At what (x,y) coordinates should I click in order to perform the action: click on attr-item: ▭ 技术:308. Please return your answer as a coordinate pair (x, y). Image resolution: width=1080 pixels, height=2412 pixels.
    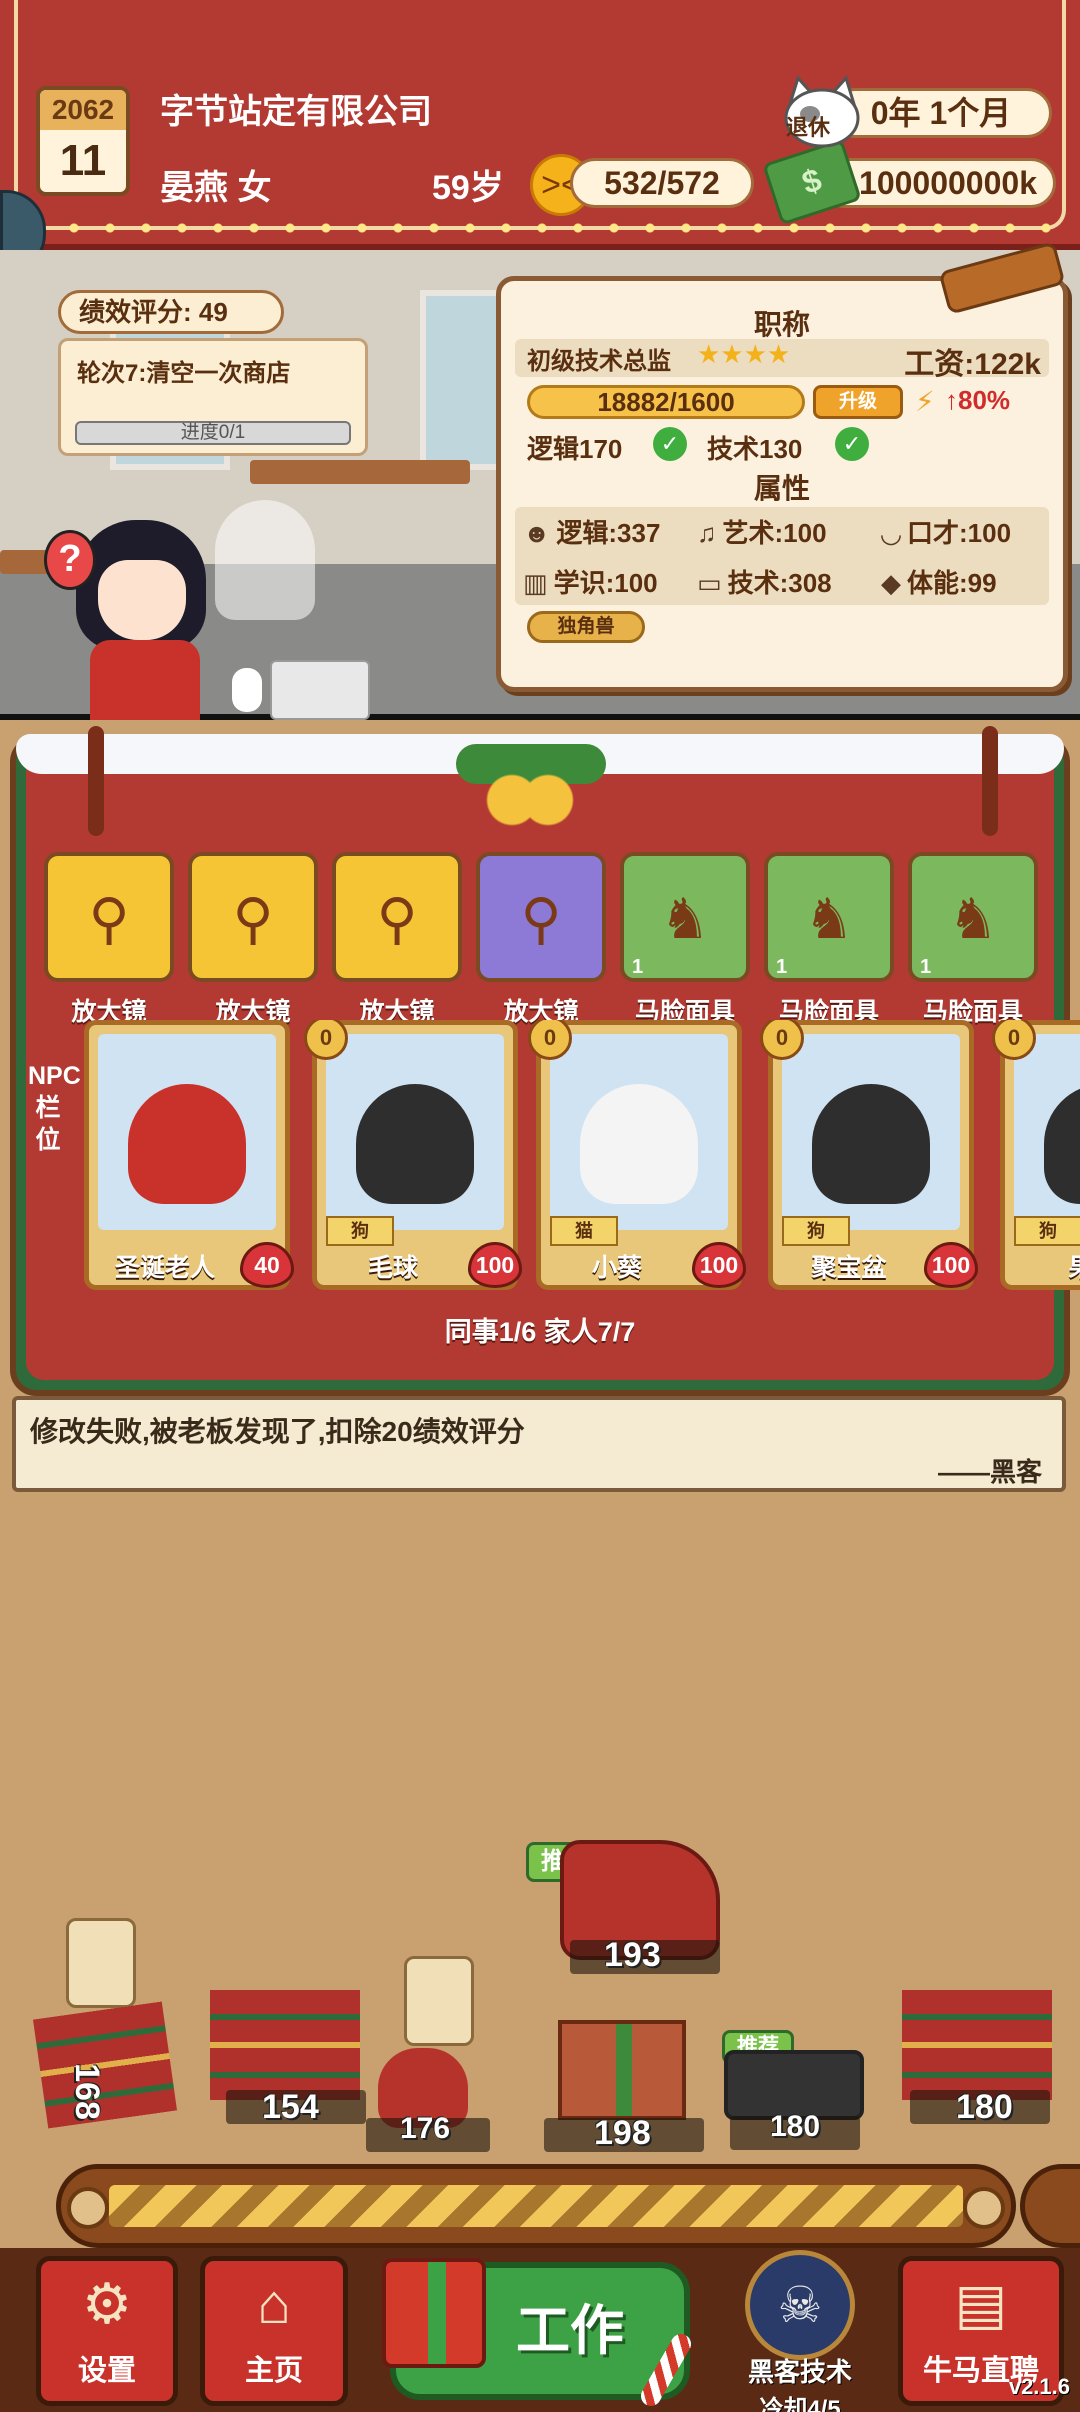
    Looking at the image, I should click on (764, 581).